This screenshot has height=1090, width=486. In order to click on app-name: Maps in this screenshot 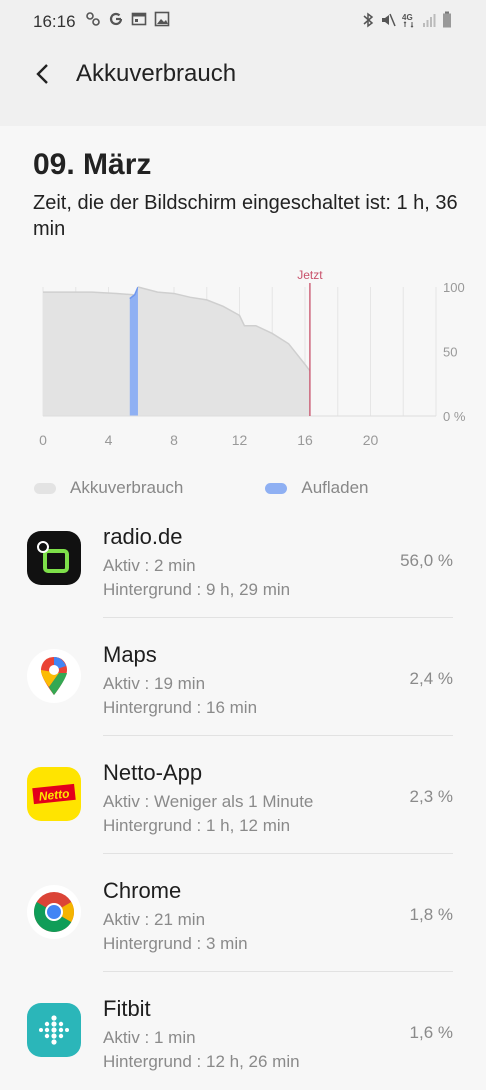, I will do `click(130, 654)`.